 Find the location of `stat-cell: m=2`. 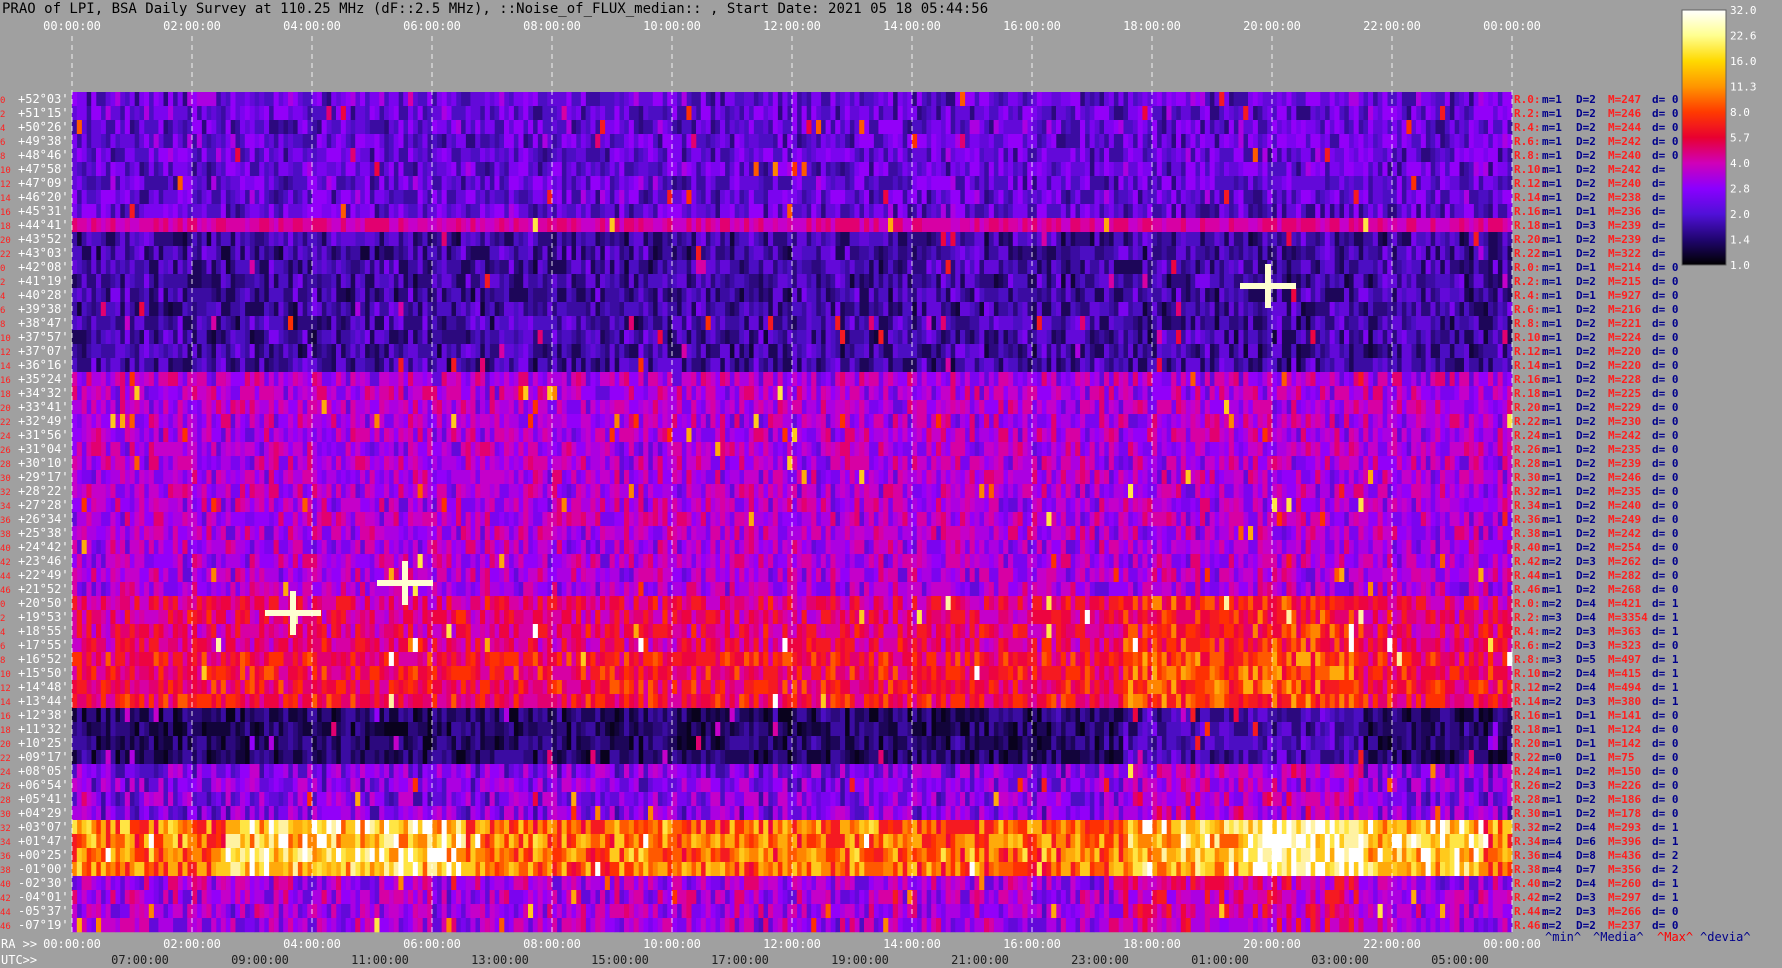

stat-cell: m=2 is located at coordinates (1552, 883).